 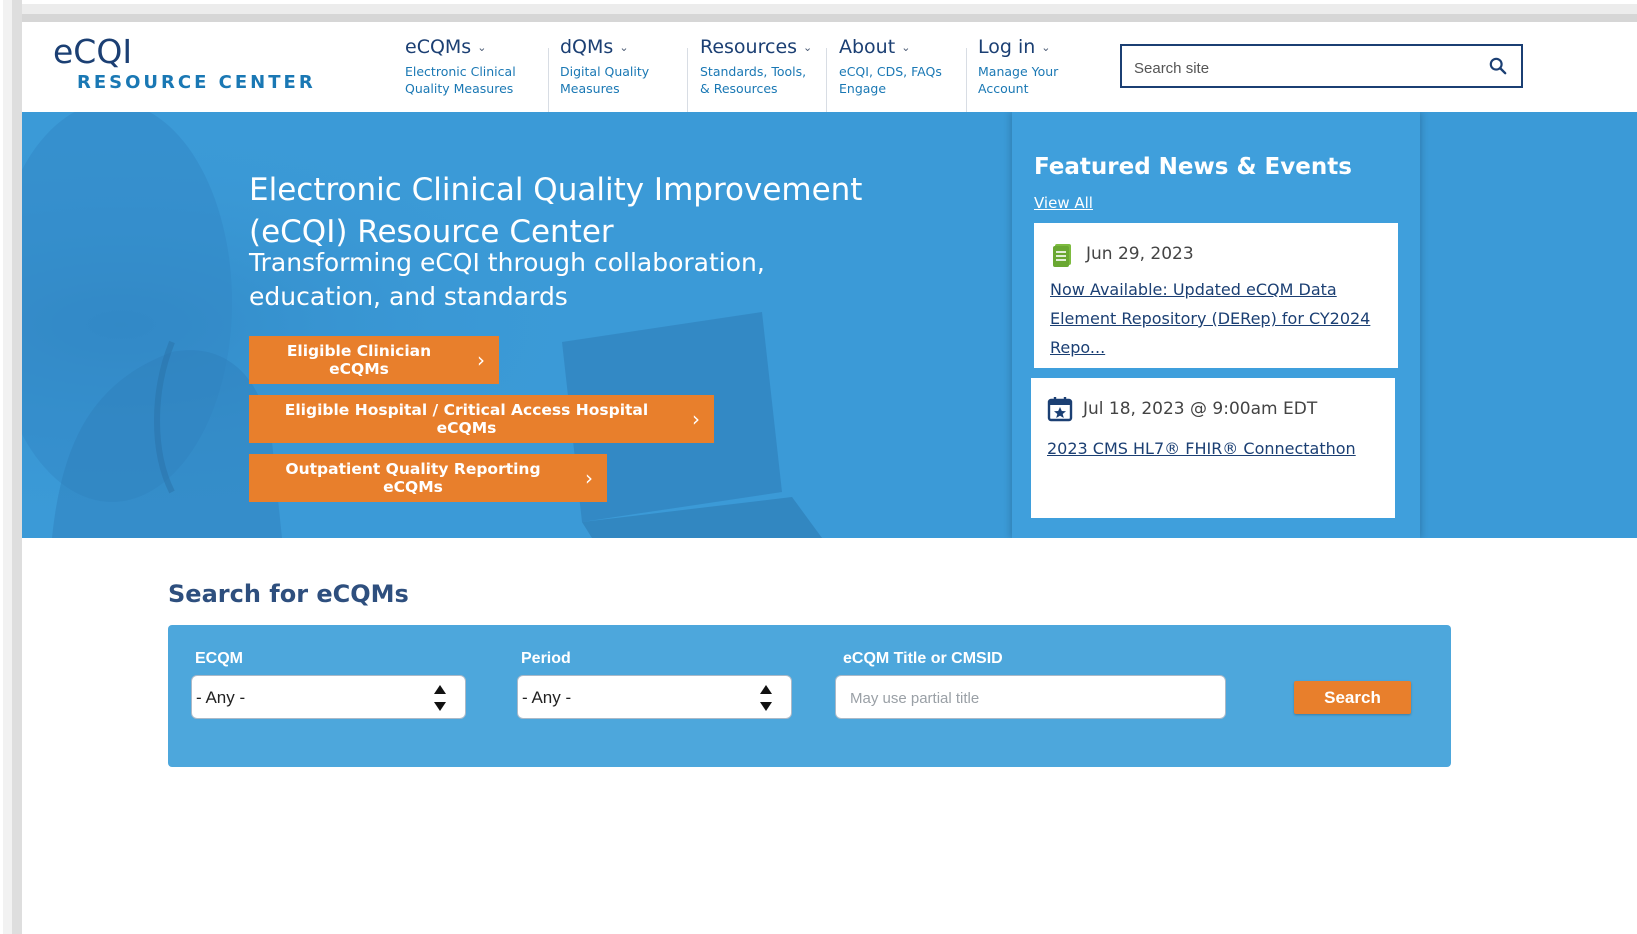 What do you see at coordinates (1063, 203) in the screenshot?
I see `view-all-link: View All` at bounding box center [1063, 203].